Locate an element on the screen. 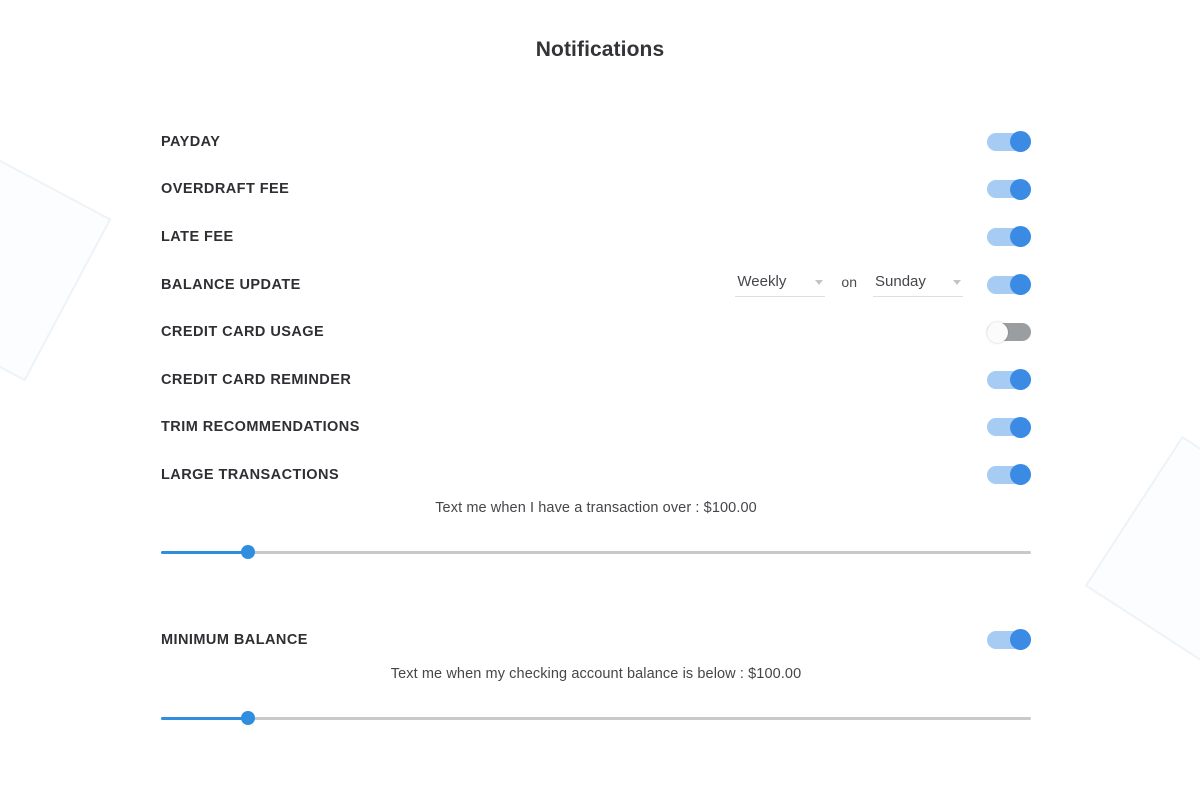  frequency-select: Weekly is located at coordinates (780, 284).